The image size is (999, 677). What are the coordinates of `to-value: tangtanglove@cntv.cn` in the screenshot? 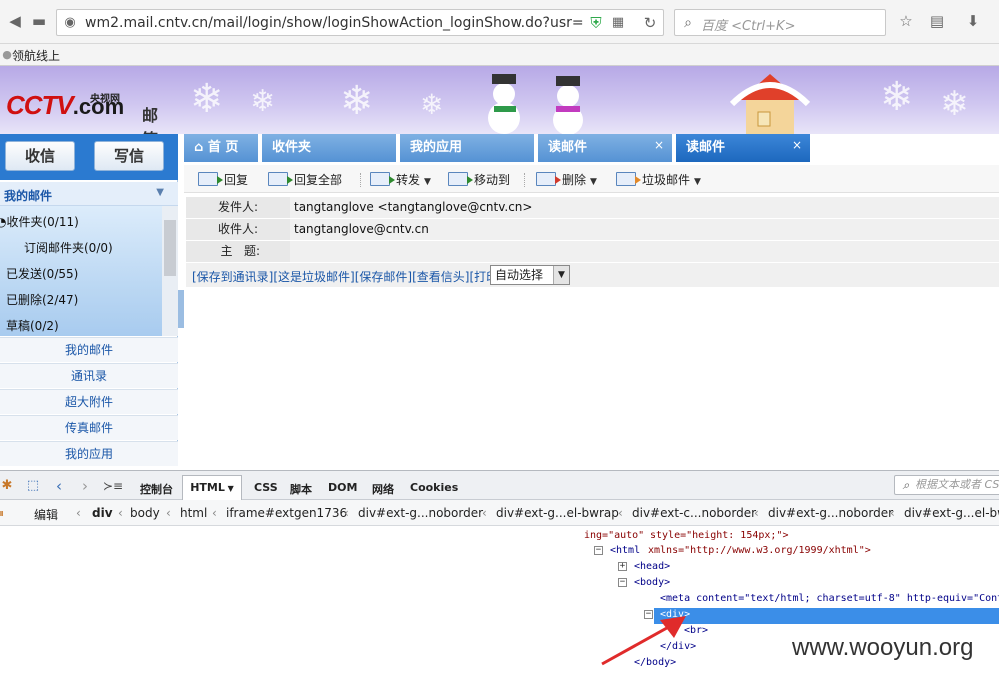 It's located at (361, 229).